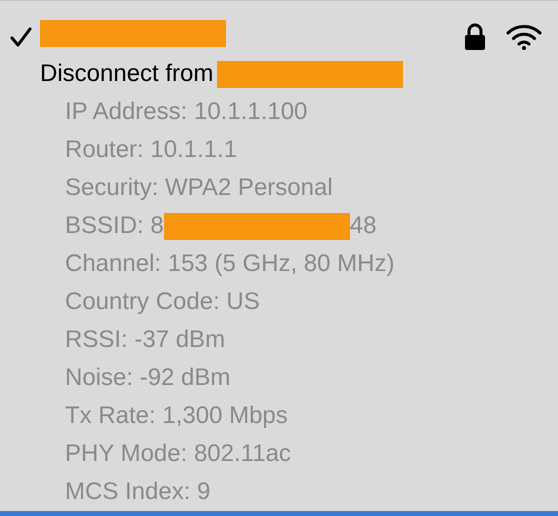 This screenshot has height=516, width=558. Describe the element at coordinates (176, 416) in the screenshot. I see `detail-text: Tx Rate: 1,300 Mbps` at that location.